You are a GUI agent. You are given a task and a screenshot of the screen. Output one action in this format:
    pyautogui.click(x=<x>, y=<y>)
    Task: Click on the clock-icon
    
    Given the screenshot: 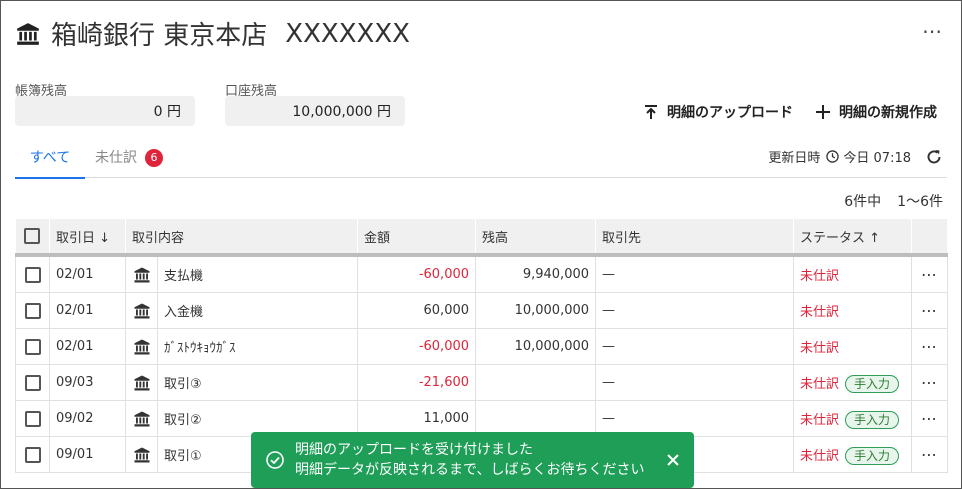 What is the action you would take?
    pyautogui.click(x=833, y=156)
    